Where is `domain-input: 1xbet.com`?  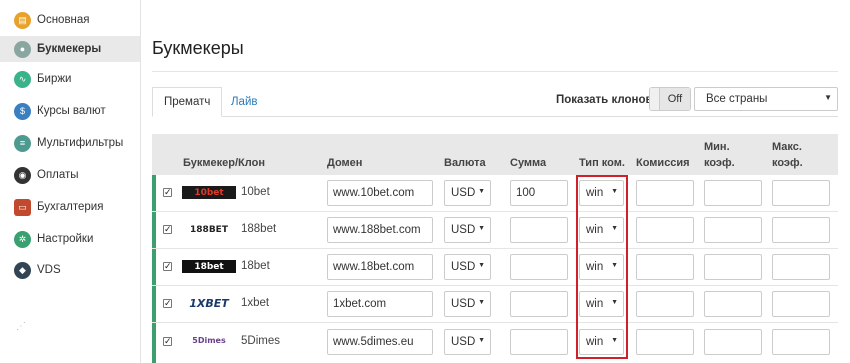 domain-input: 1xbet.com is located at coordinates (380, 304).